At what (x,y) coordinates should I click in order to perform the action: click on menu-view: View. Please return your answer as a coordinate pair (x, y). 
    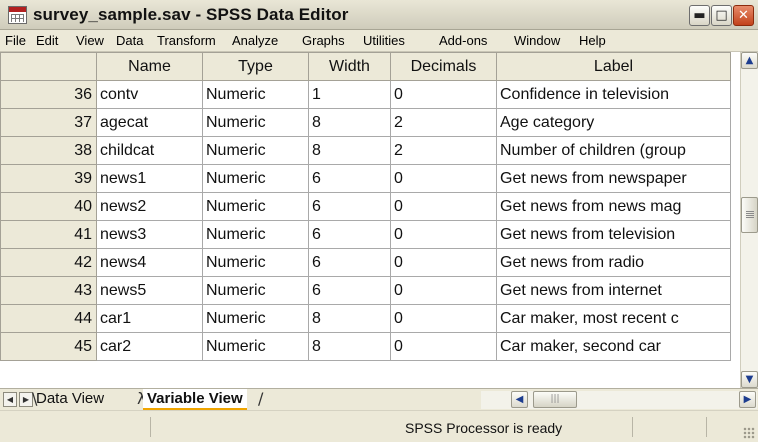
    Looking at the image, I should click on (90, 40).